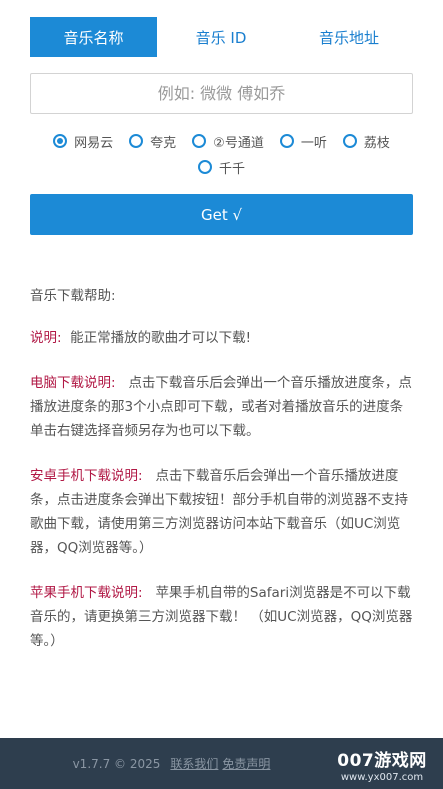  I want to click on help-title: 音乐下载帮助:, so click(73, 296).